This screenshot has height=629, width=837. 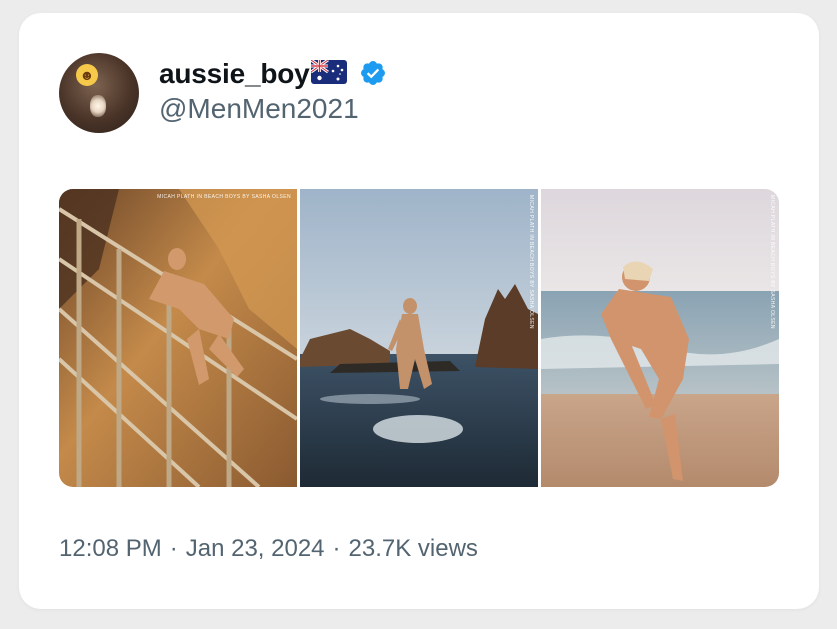 I want to click on tweet-metadata: 12:08 PM · Jan 23, 2024 · 23.7K views, so click(x=268, y=549).